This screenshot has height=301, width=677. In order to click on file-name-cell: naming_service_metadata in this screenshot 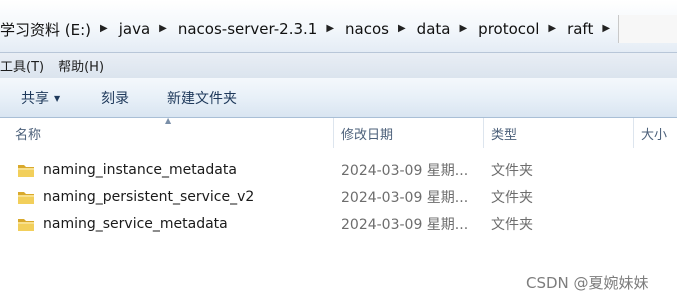, I will do `click(122, 223)`.